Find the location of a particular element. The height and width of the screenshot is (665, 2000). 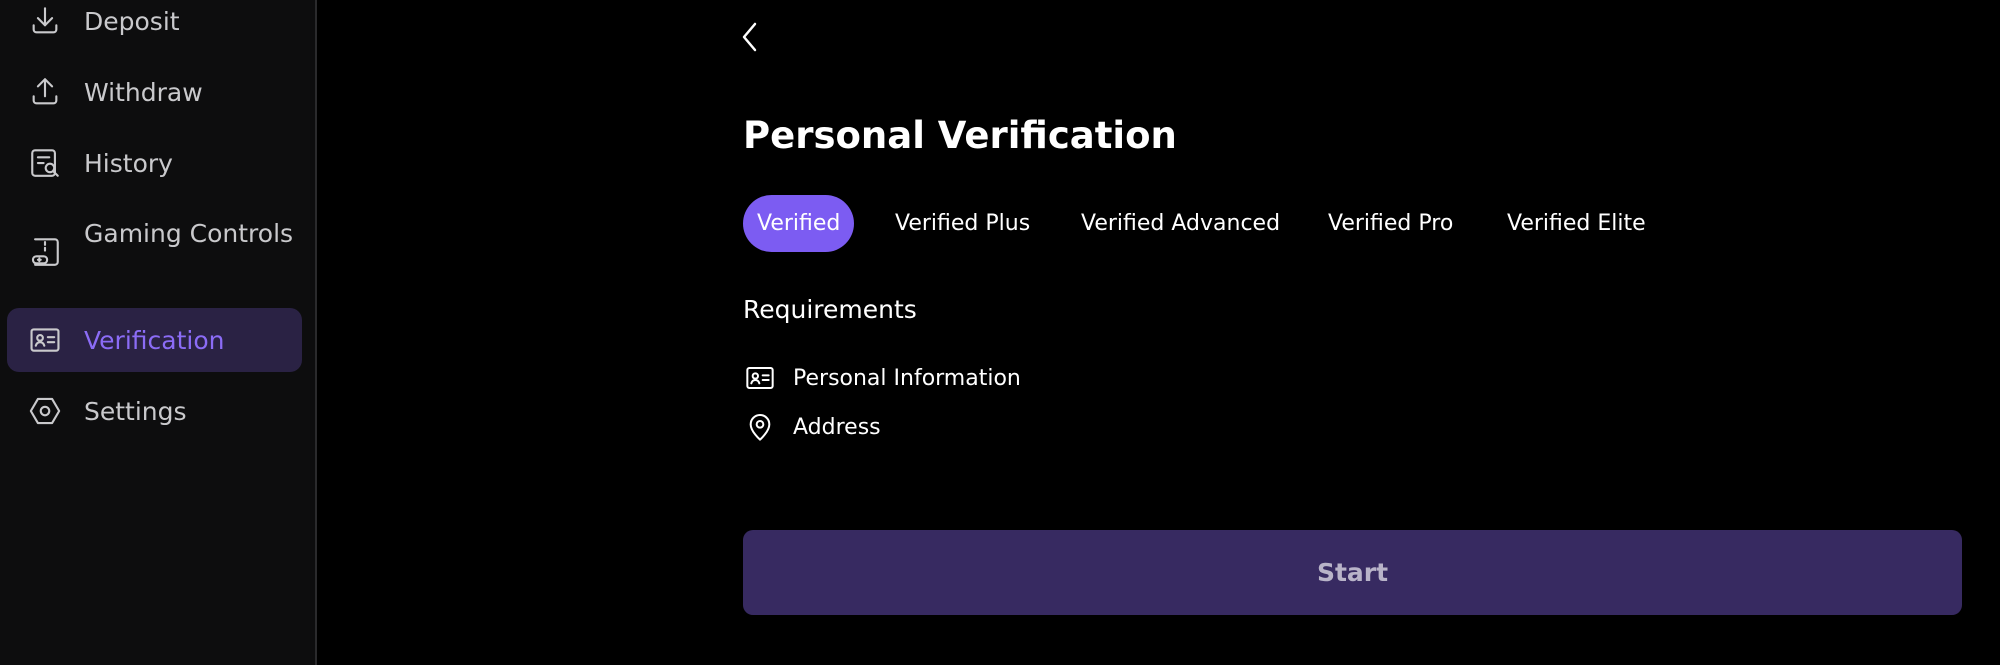

sidebar-item-label: History is located at coordinates (128, 163).